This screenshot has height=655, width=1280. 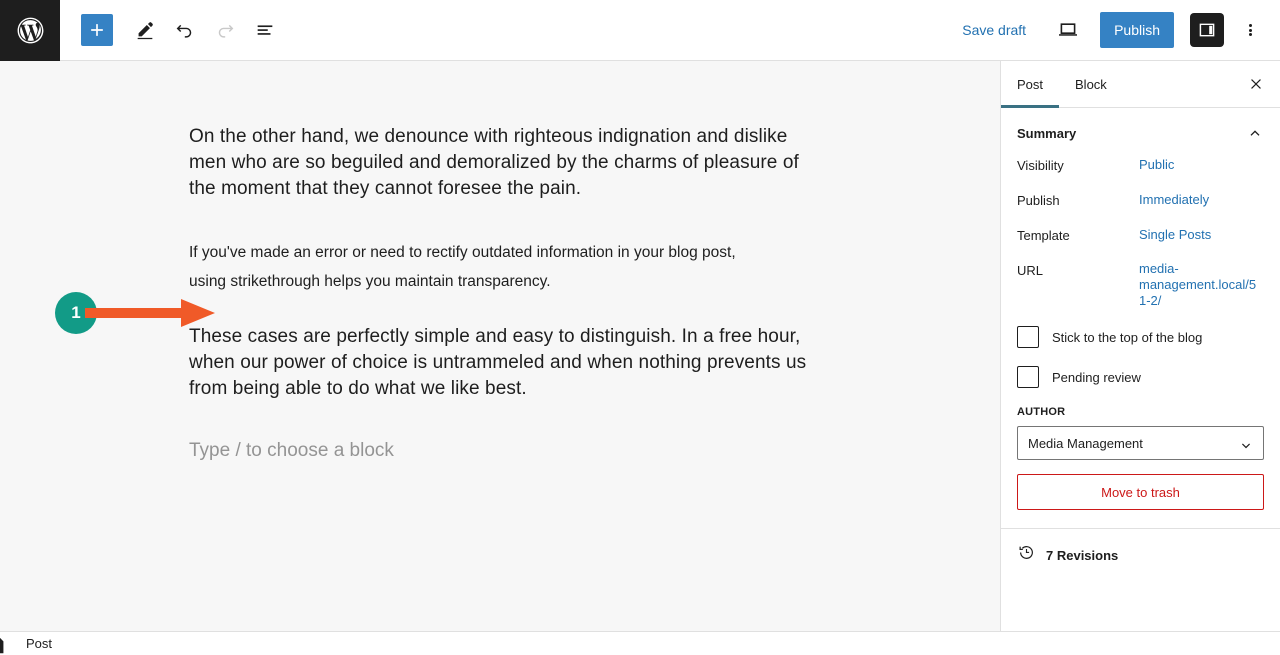 What do you see at coordinates (640, 643) in the screenshot?
I see `status-bar: Post` at bounding box center [640, 643].